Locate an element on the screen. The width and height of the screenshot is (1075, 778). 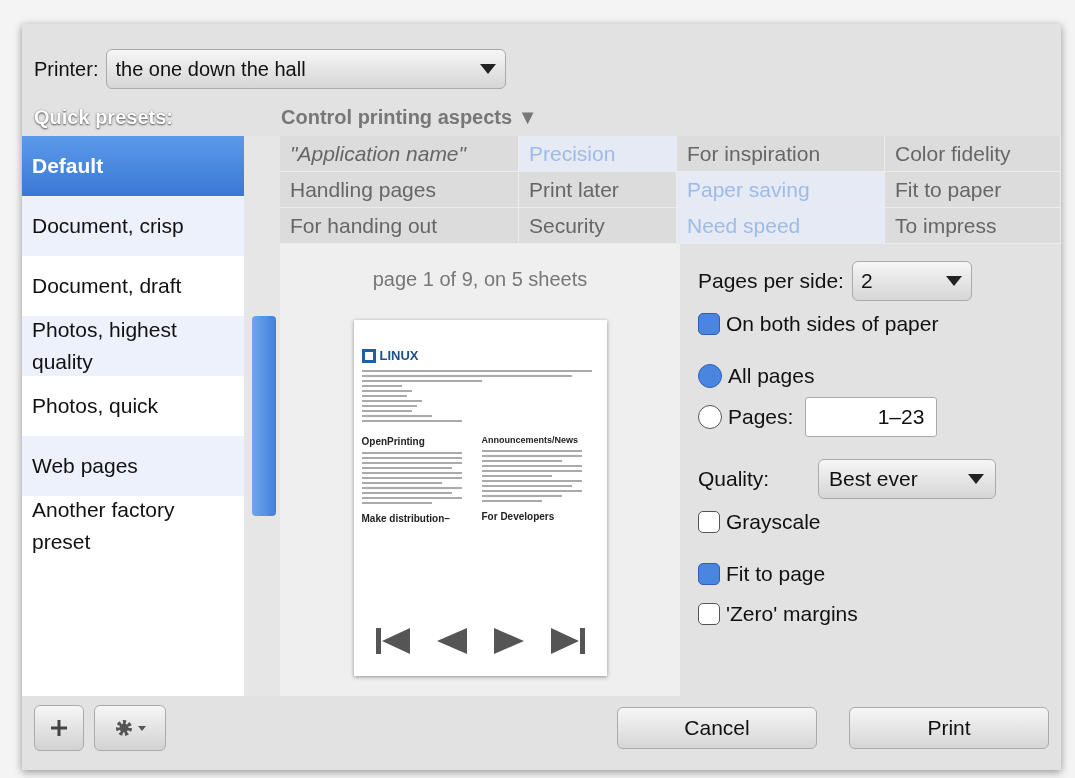
aspect-cell: For handing out is located at coordinates (399, 226).